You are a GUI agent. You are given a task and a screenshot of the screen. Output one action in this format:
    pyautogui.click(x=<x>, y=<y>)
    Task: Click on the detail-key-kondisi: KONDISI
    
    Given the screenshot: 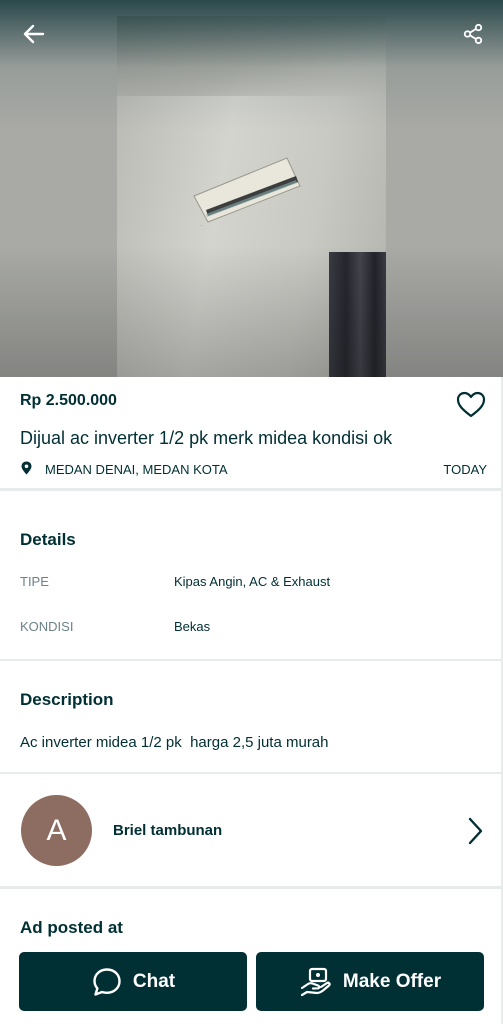 What is the action you would take?
    pyautogui.click(x=47, y=626)
    